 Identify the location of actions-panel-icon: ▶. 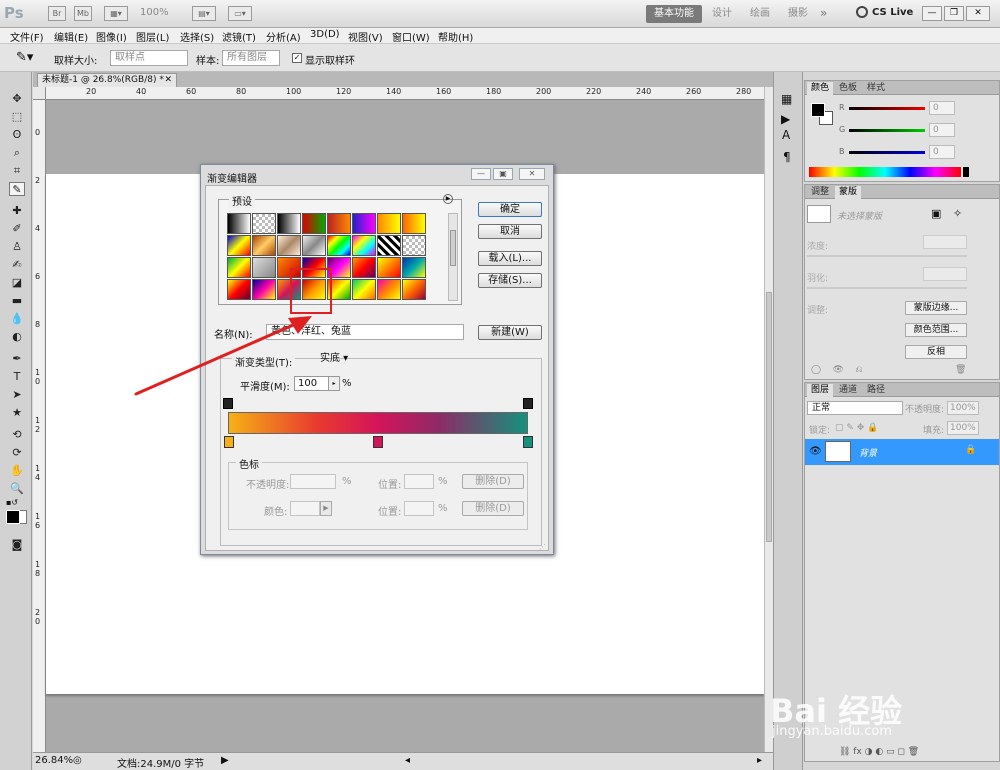
(785, 119).